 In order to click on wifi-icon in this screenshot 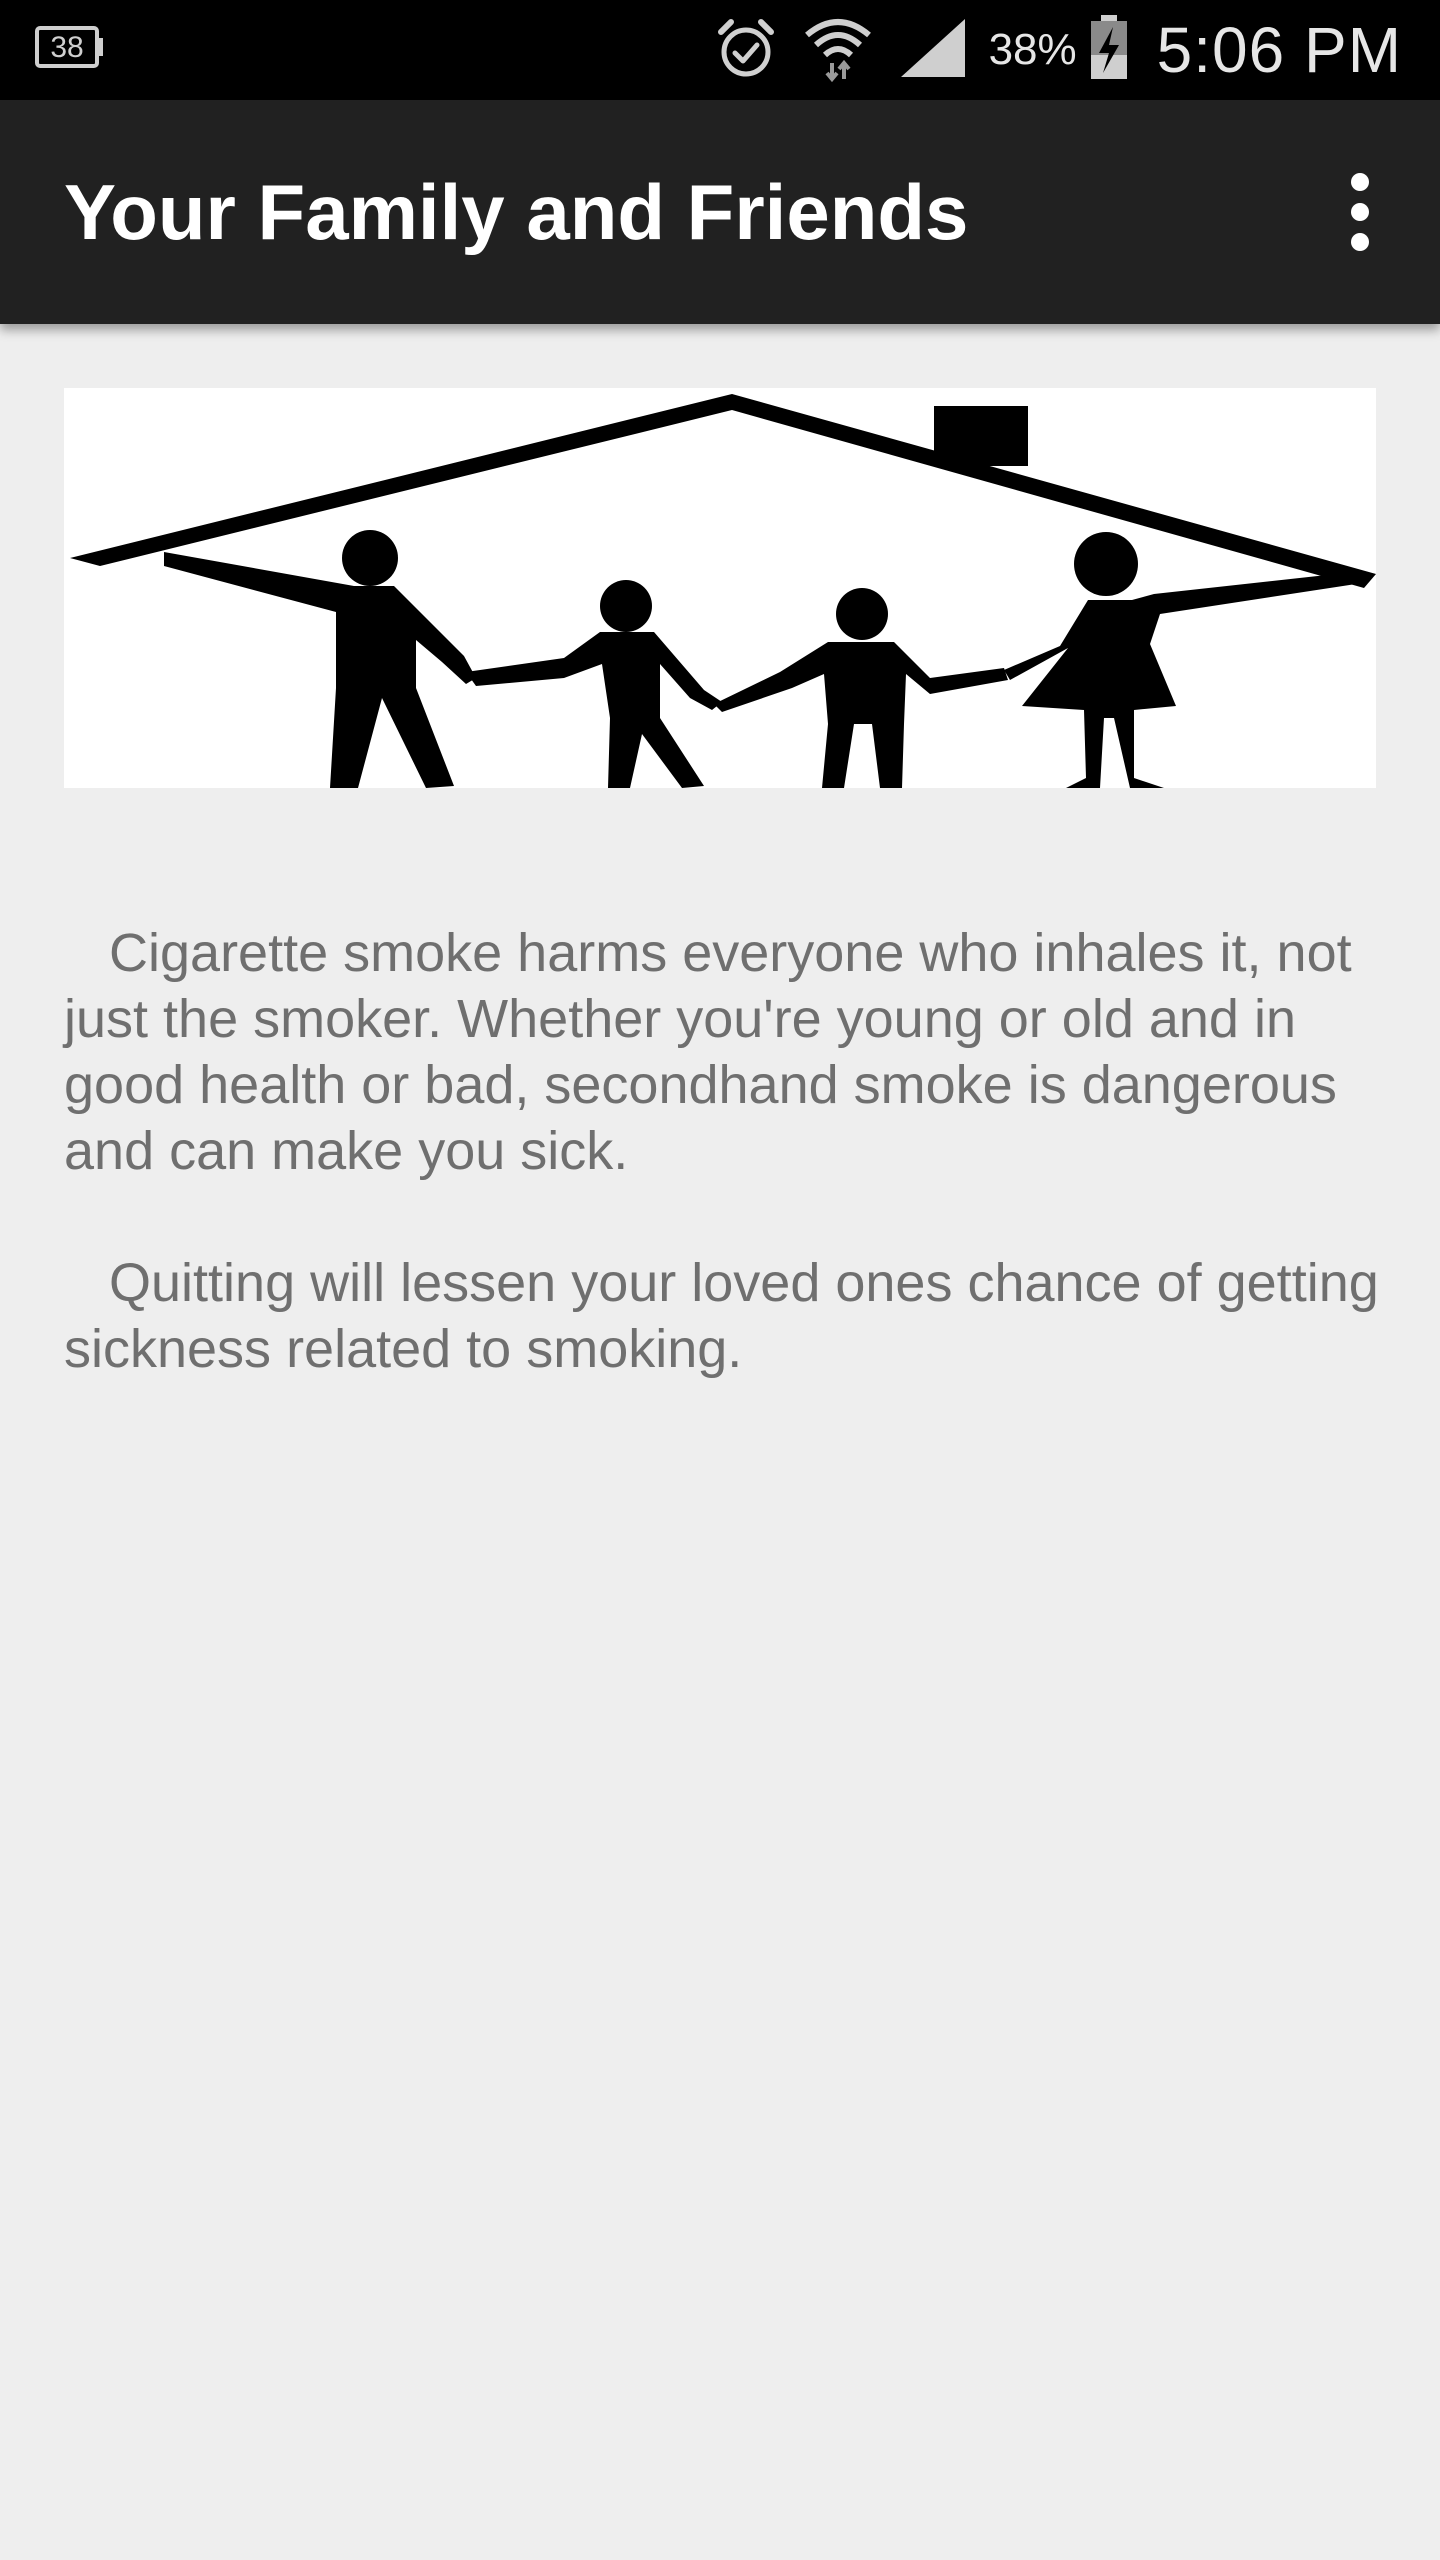, I will do `click(838, 50)`.